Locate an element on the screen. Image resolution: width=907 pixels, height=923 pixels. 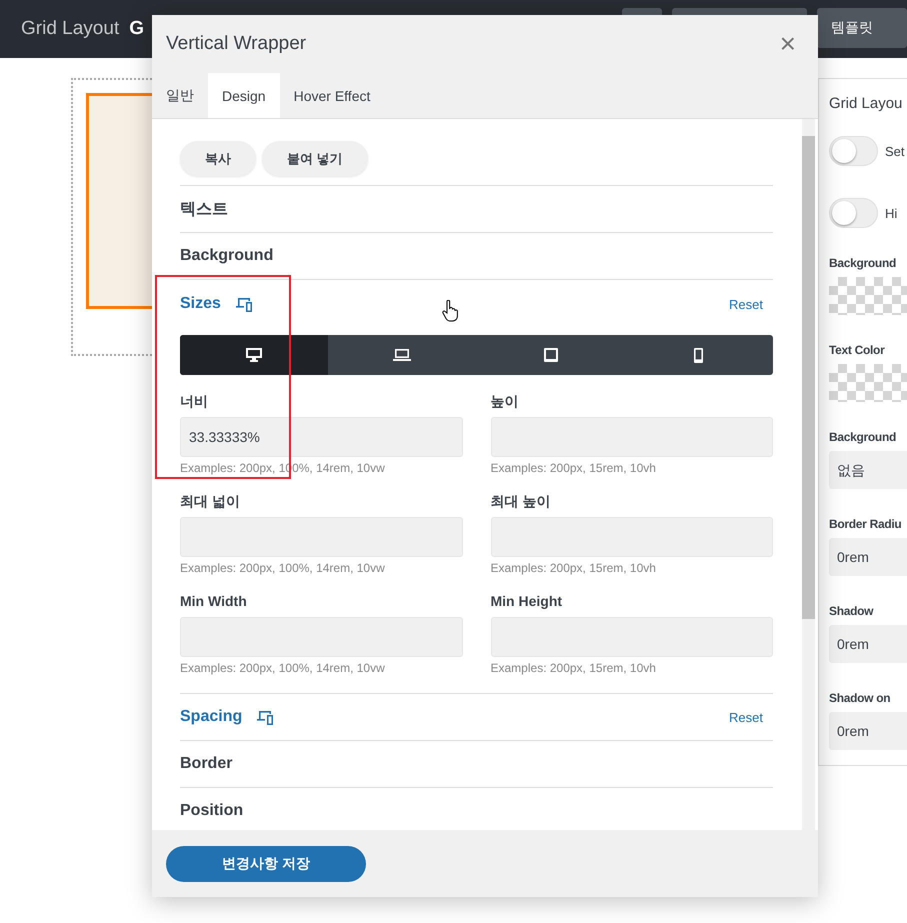
tab: Design is located at coordinates (244, 95).